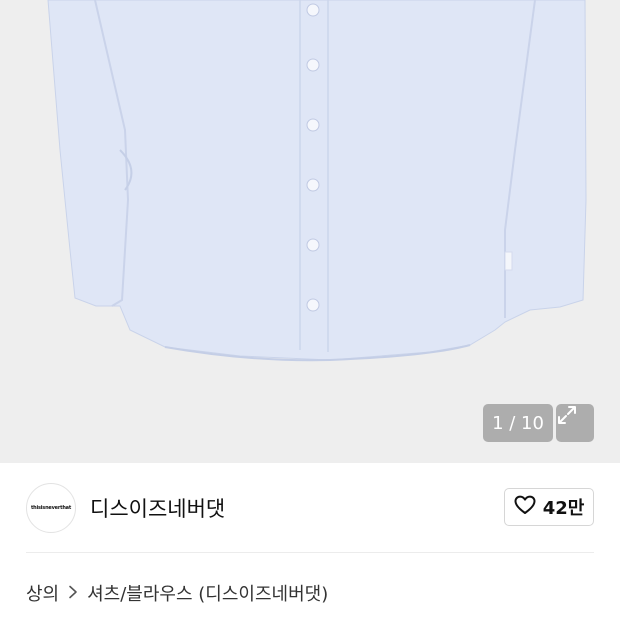  I want to click on expand-image-button, so click(575, 423).